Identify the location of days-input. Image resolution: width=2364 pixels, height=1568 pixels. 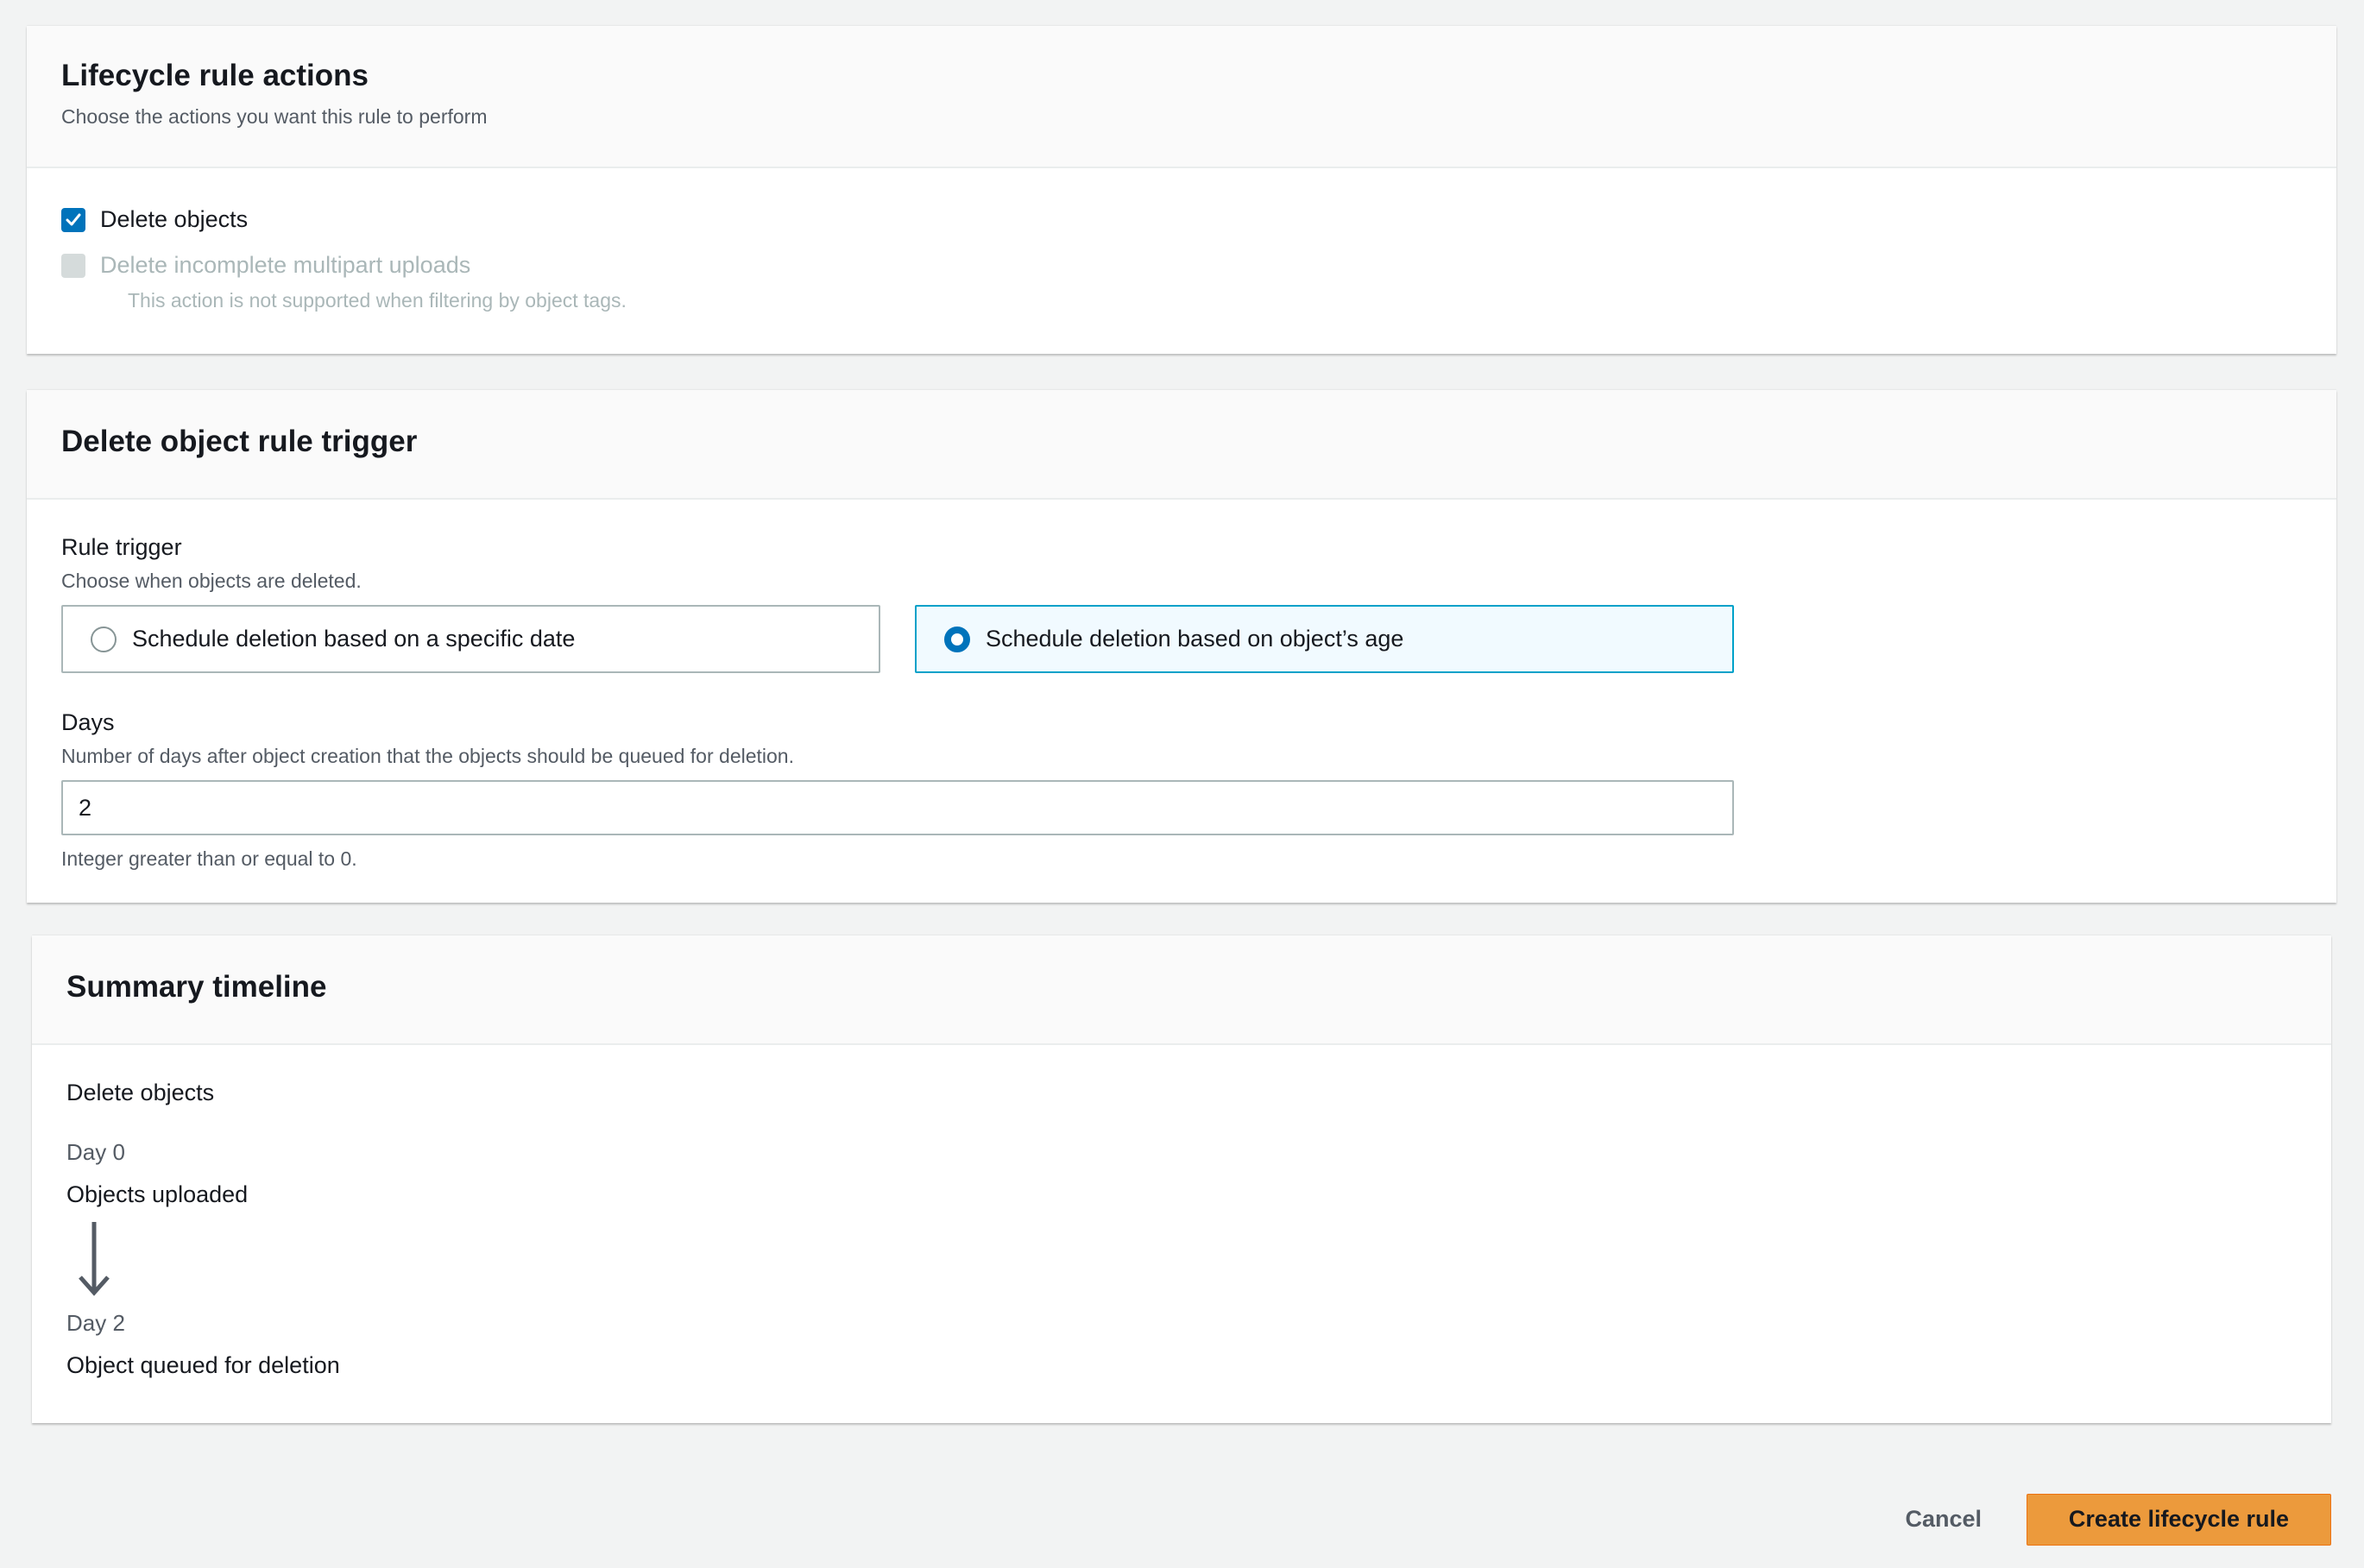
(897, 807).